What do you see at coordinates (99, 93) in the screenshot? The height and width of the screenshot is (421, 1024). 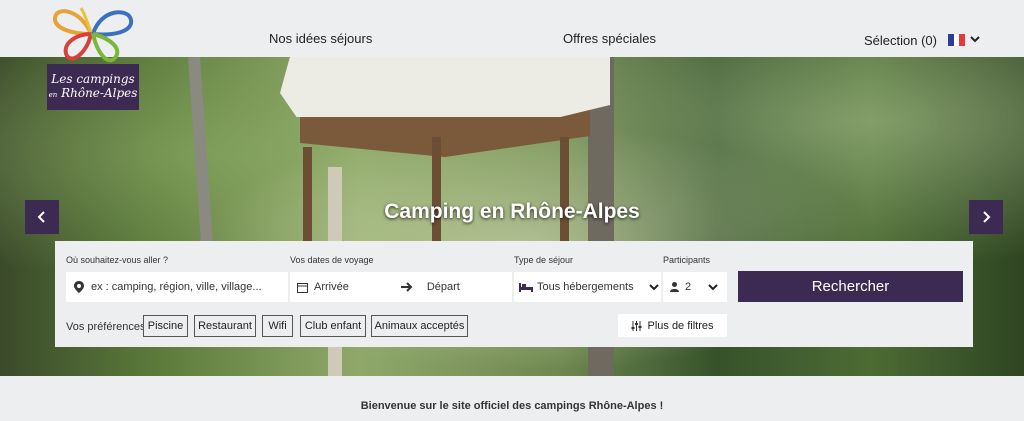 I see `logo-line-2-main: Rhône-Alpes` at bounding box center [99, 93].